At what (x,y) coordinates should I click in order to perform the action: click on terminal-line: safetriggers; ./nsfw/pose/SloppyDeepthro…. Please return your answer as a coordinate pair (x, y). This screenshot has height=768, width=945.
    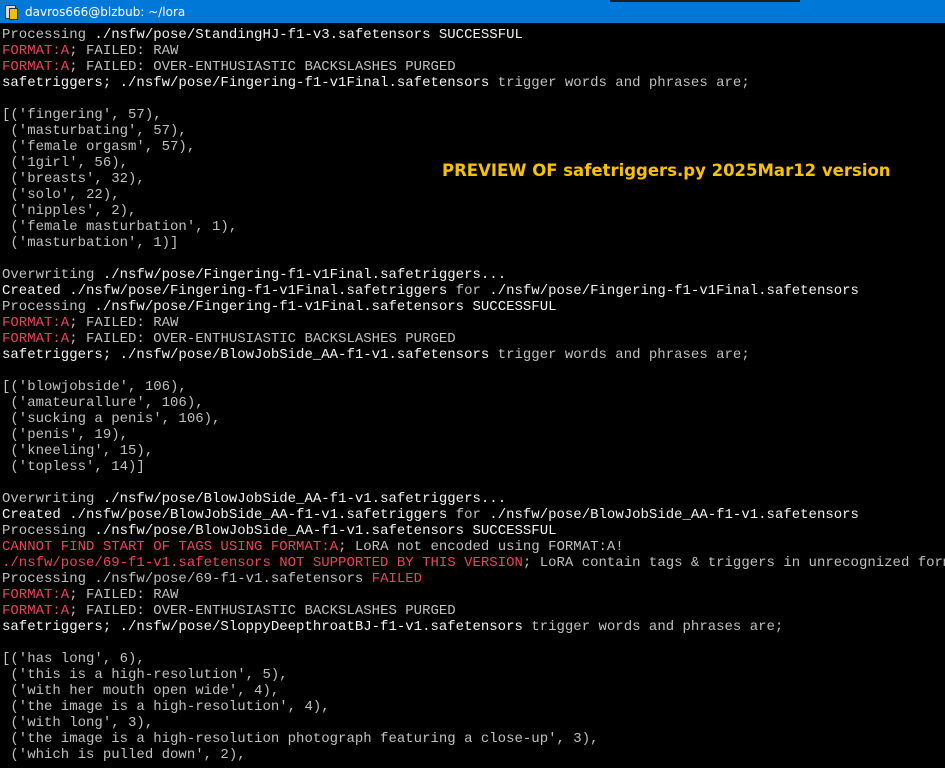
    Looking at the image, I should click on (473, 627).